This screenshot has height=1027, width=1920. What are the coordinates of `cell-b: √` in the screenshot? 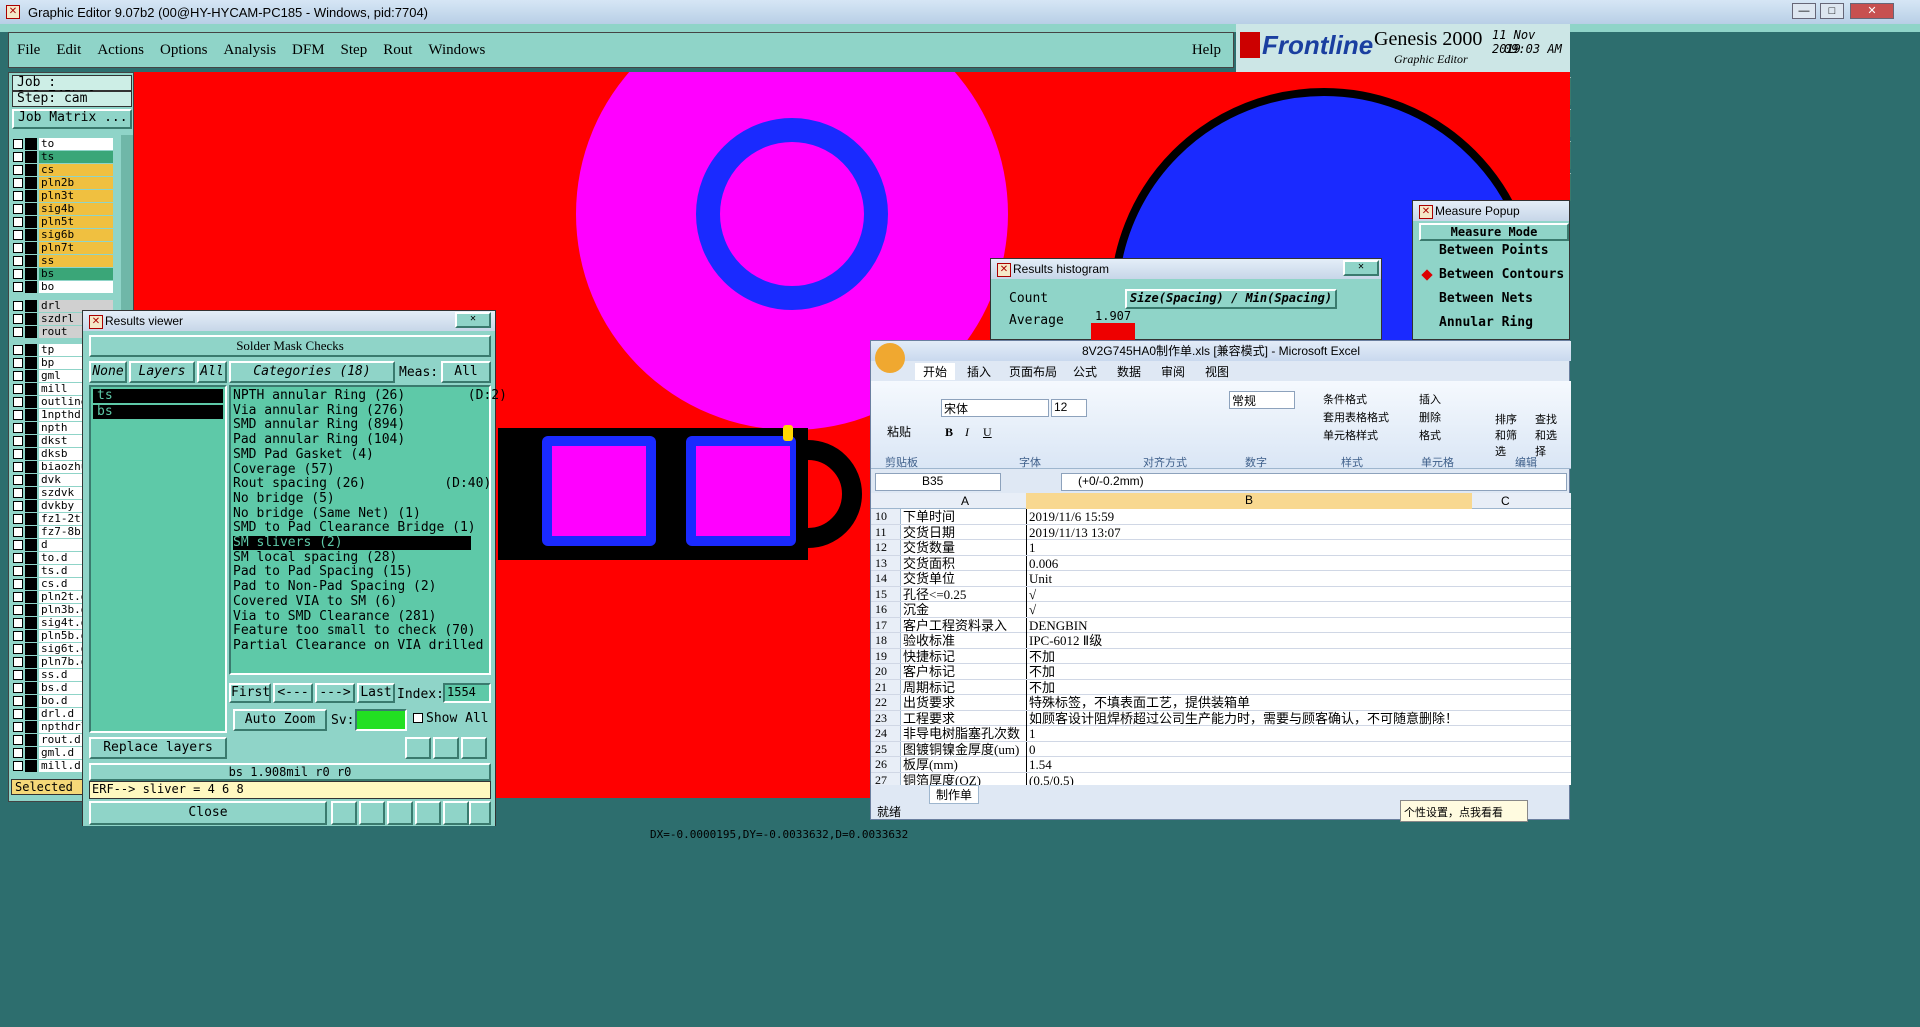 It's located at (1249, 609).